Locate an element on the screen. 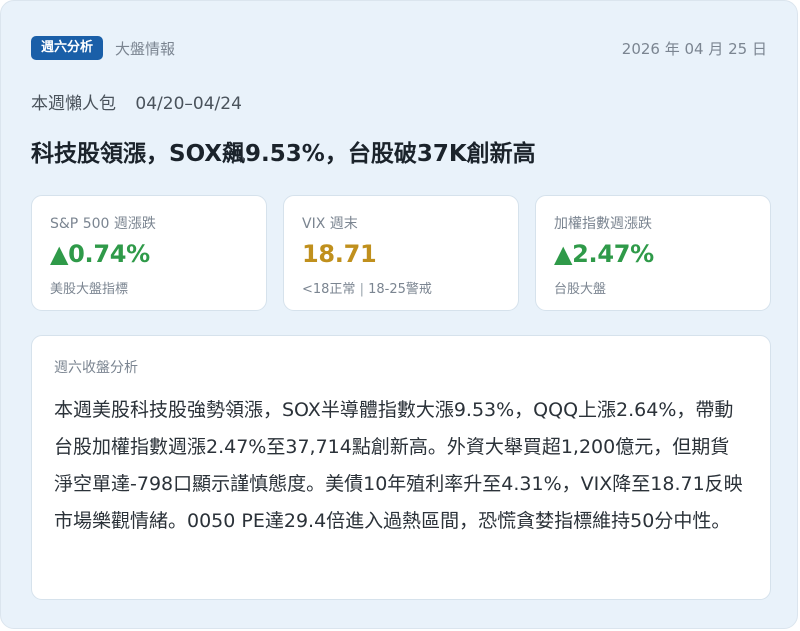 Image resolution: width=800 pixels, height=631 pixels. metric-label: VIX 週末 is located at coordinates (330, 224).